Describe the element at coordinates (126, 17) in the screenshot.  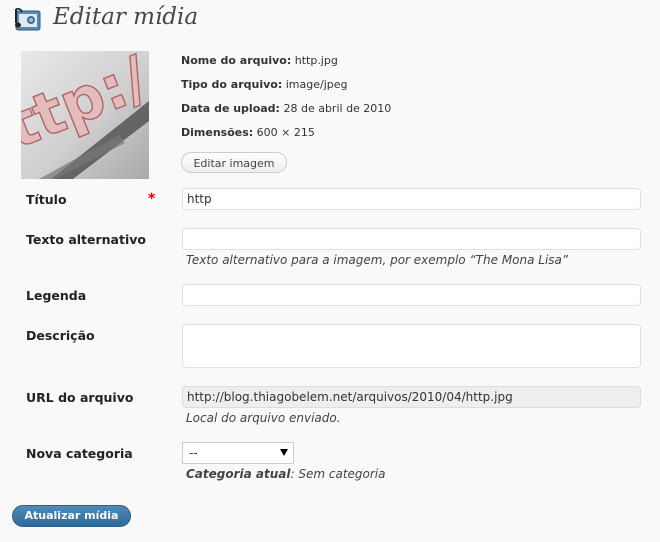
I see `page-title: Editar mídia` at that location.